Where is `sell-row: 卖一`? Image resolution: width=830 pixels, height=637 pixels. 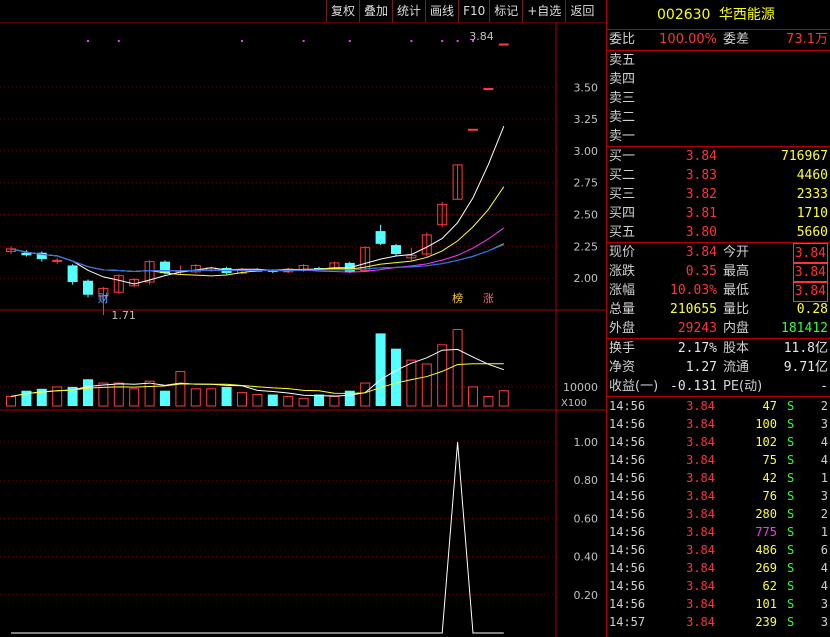 sell-row: 卖一 is located at coordinates (718, 136).